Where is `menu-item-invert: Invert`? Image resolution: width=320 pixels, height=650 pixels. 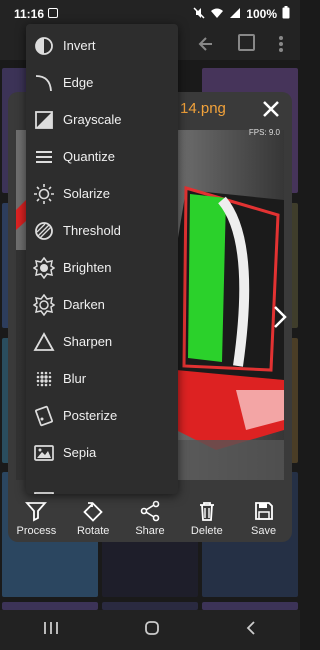
menu-item-invert: Invert is located at coordinates (102, 45).